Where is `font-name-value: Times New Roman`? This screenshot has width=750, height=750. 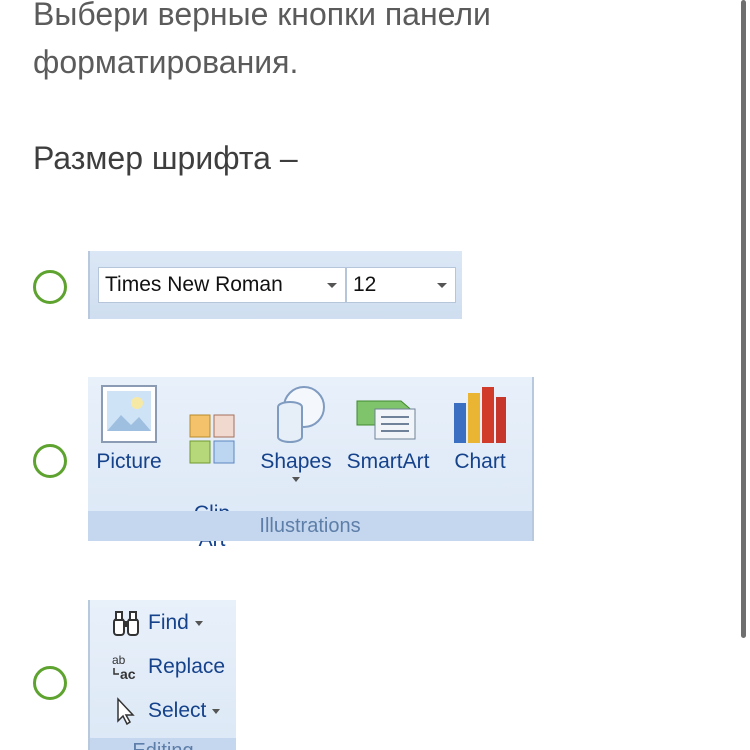
font-name-value: Times New Roman is located at coordinates (194, 284).